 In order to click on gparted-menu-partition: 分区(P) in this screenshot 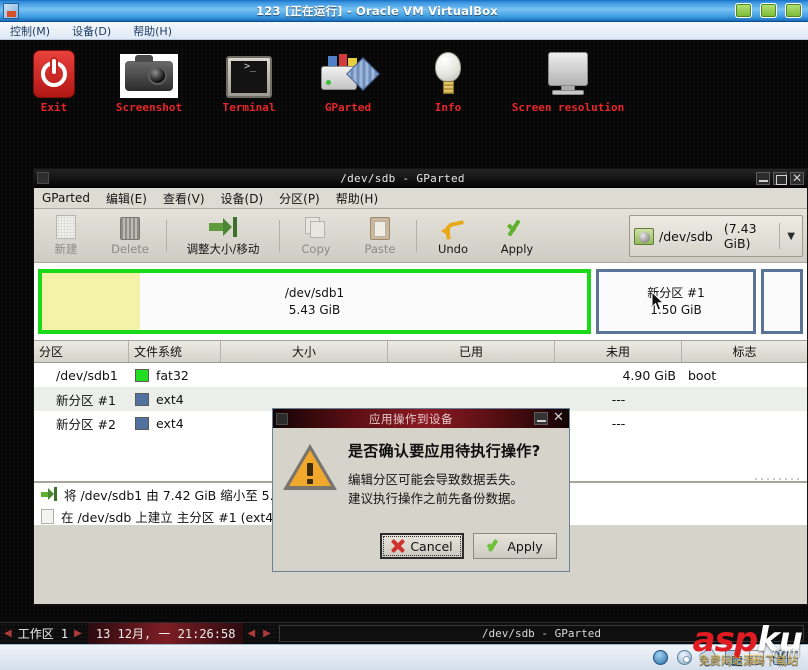, I will do `click(299, 198)`.